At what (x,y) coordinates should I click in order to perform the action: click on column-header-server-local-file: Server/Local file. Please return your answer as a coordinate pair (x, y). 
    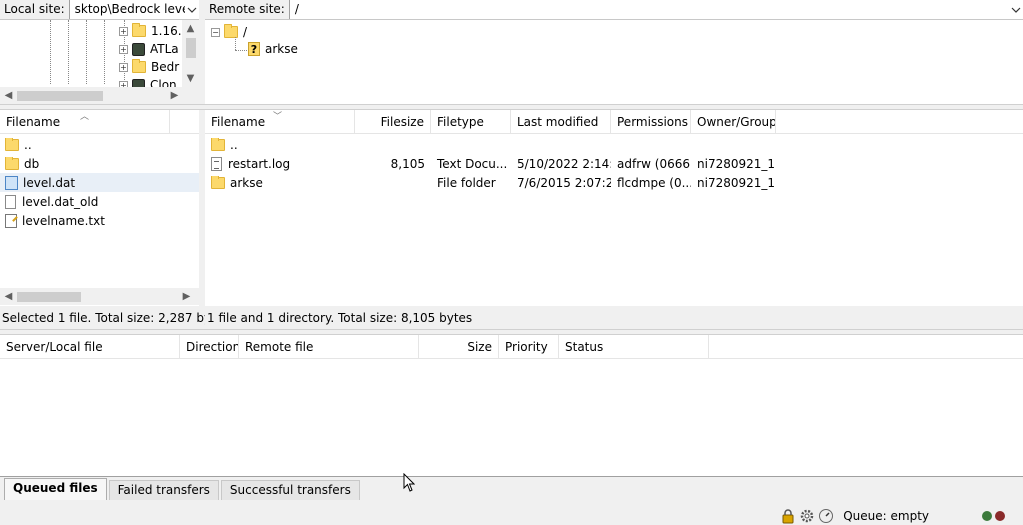
    Looking at the image, I should click on (90, 347).